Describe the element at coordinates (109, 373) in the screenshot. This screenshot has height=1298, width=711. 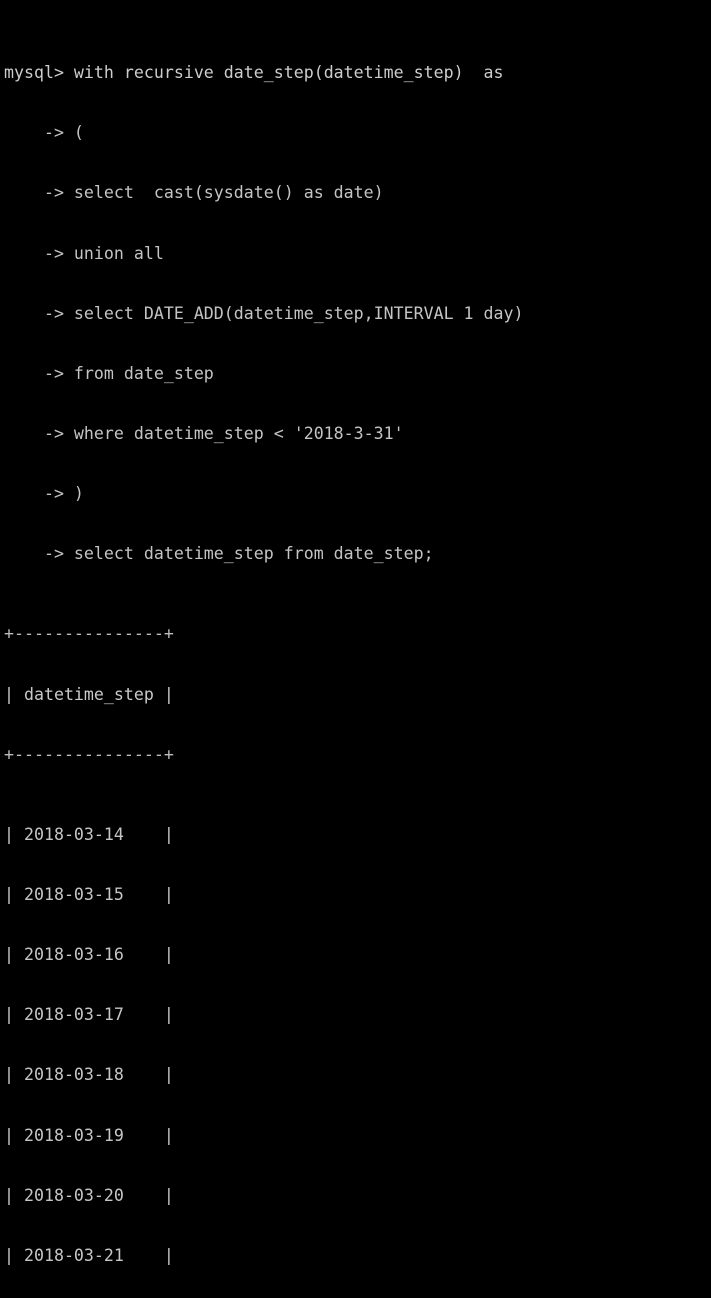
I see `query-line-6: -> from date_step` at that location.